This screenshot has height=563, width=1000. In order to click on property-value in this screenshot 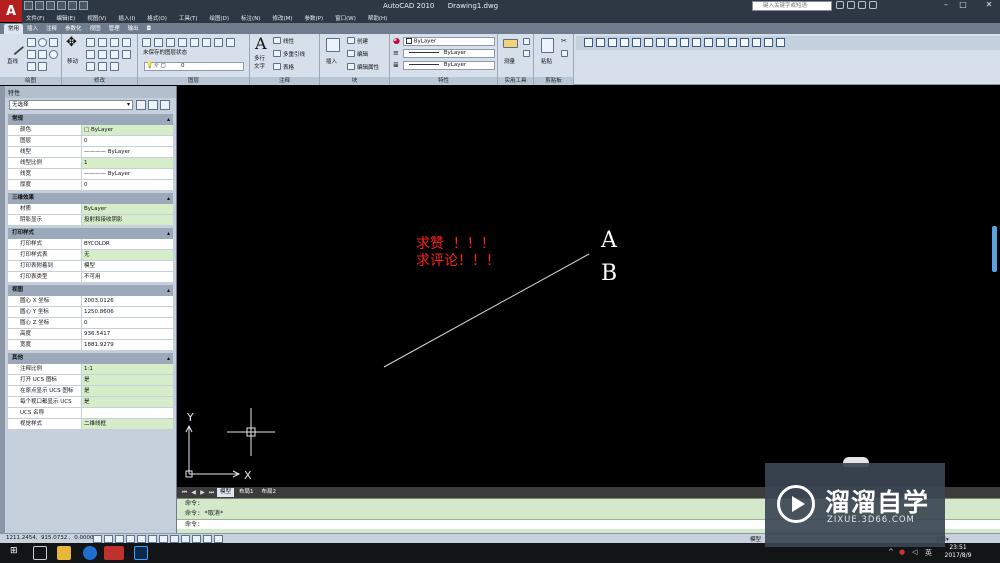, I will do `click(127, 413)`.